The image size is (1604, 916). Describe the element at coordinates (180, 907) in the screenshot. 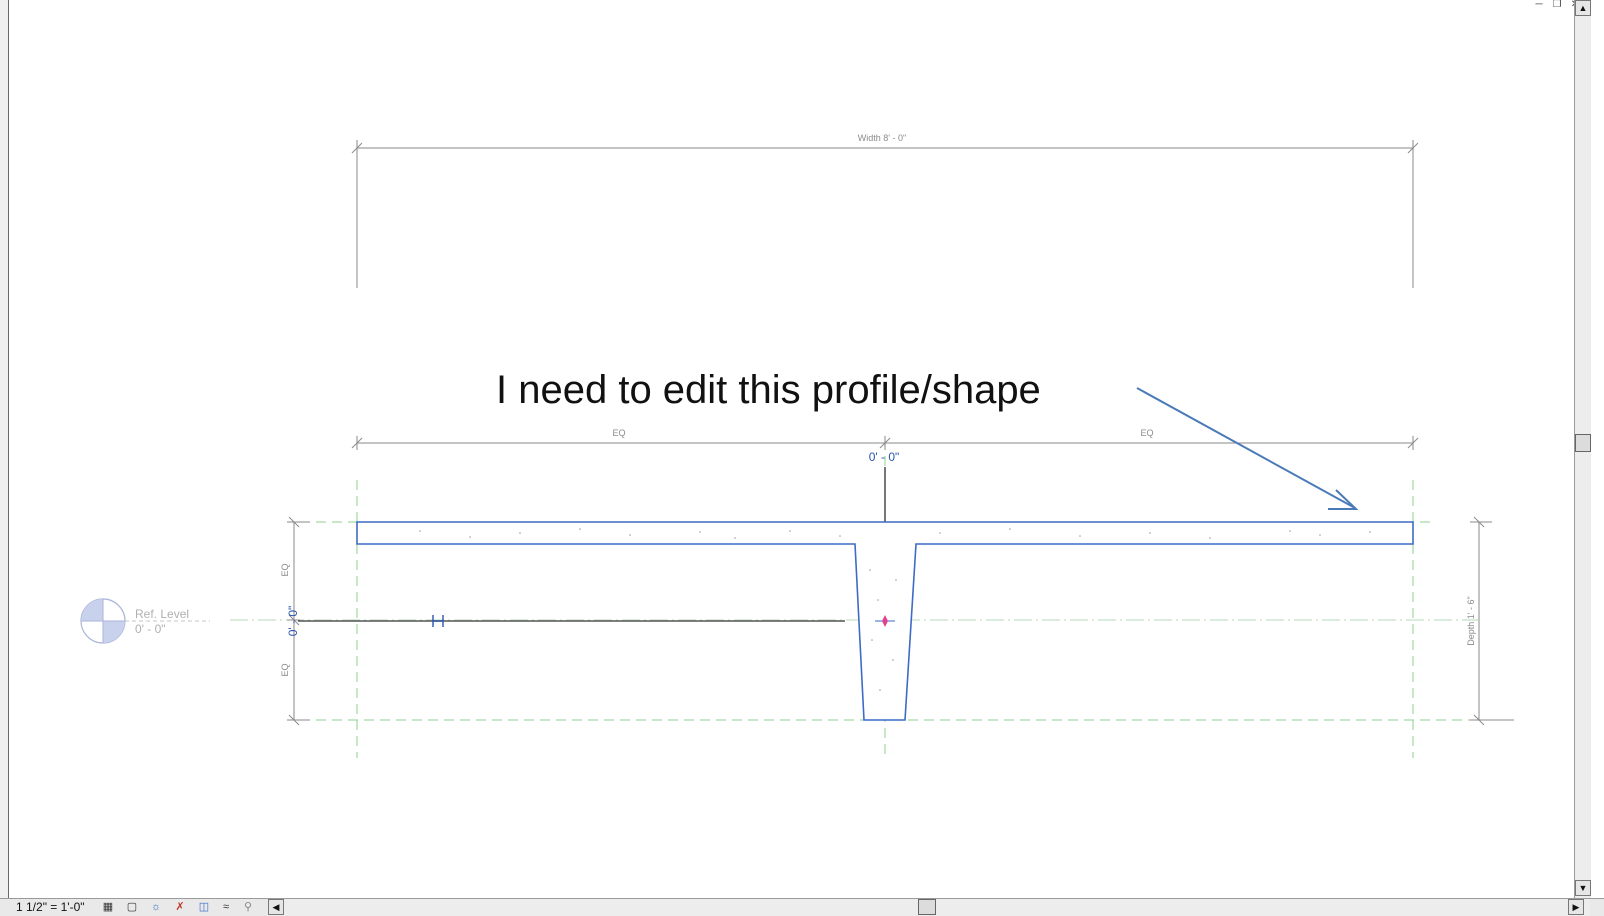

I see `shadows-icon: ✗` at that location.